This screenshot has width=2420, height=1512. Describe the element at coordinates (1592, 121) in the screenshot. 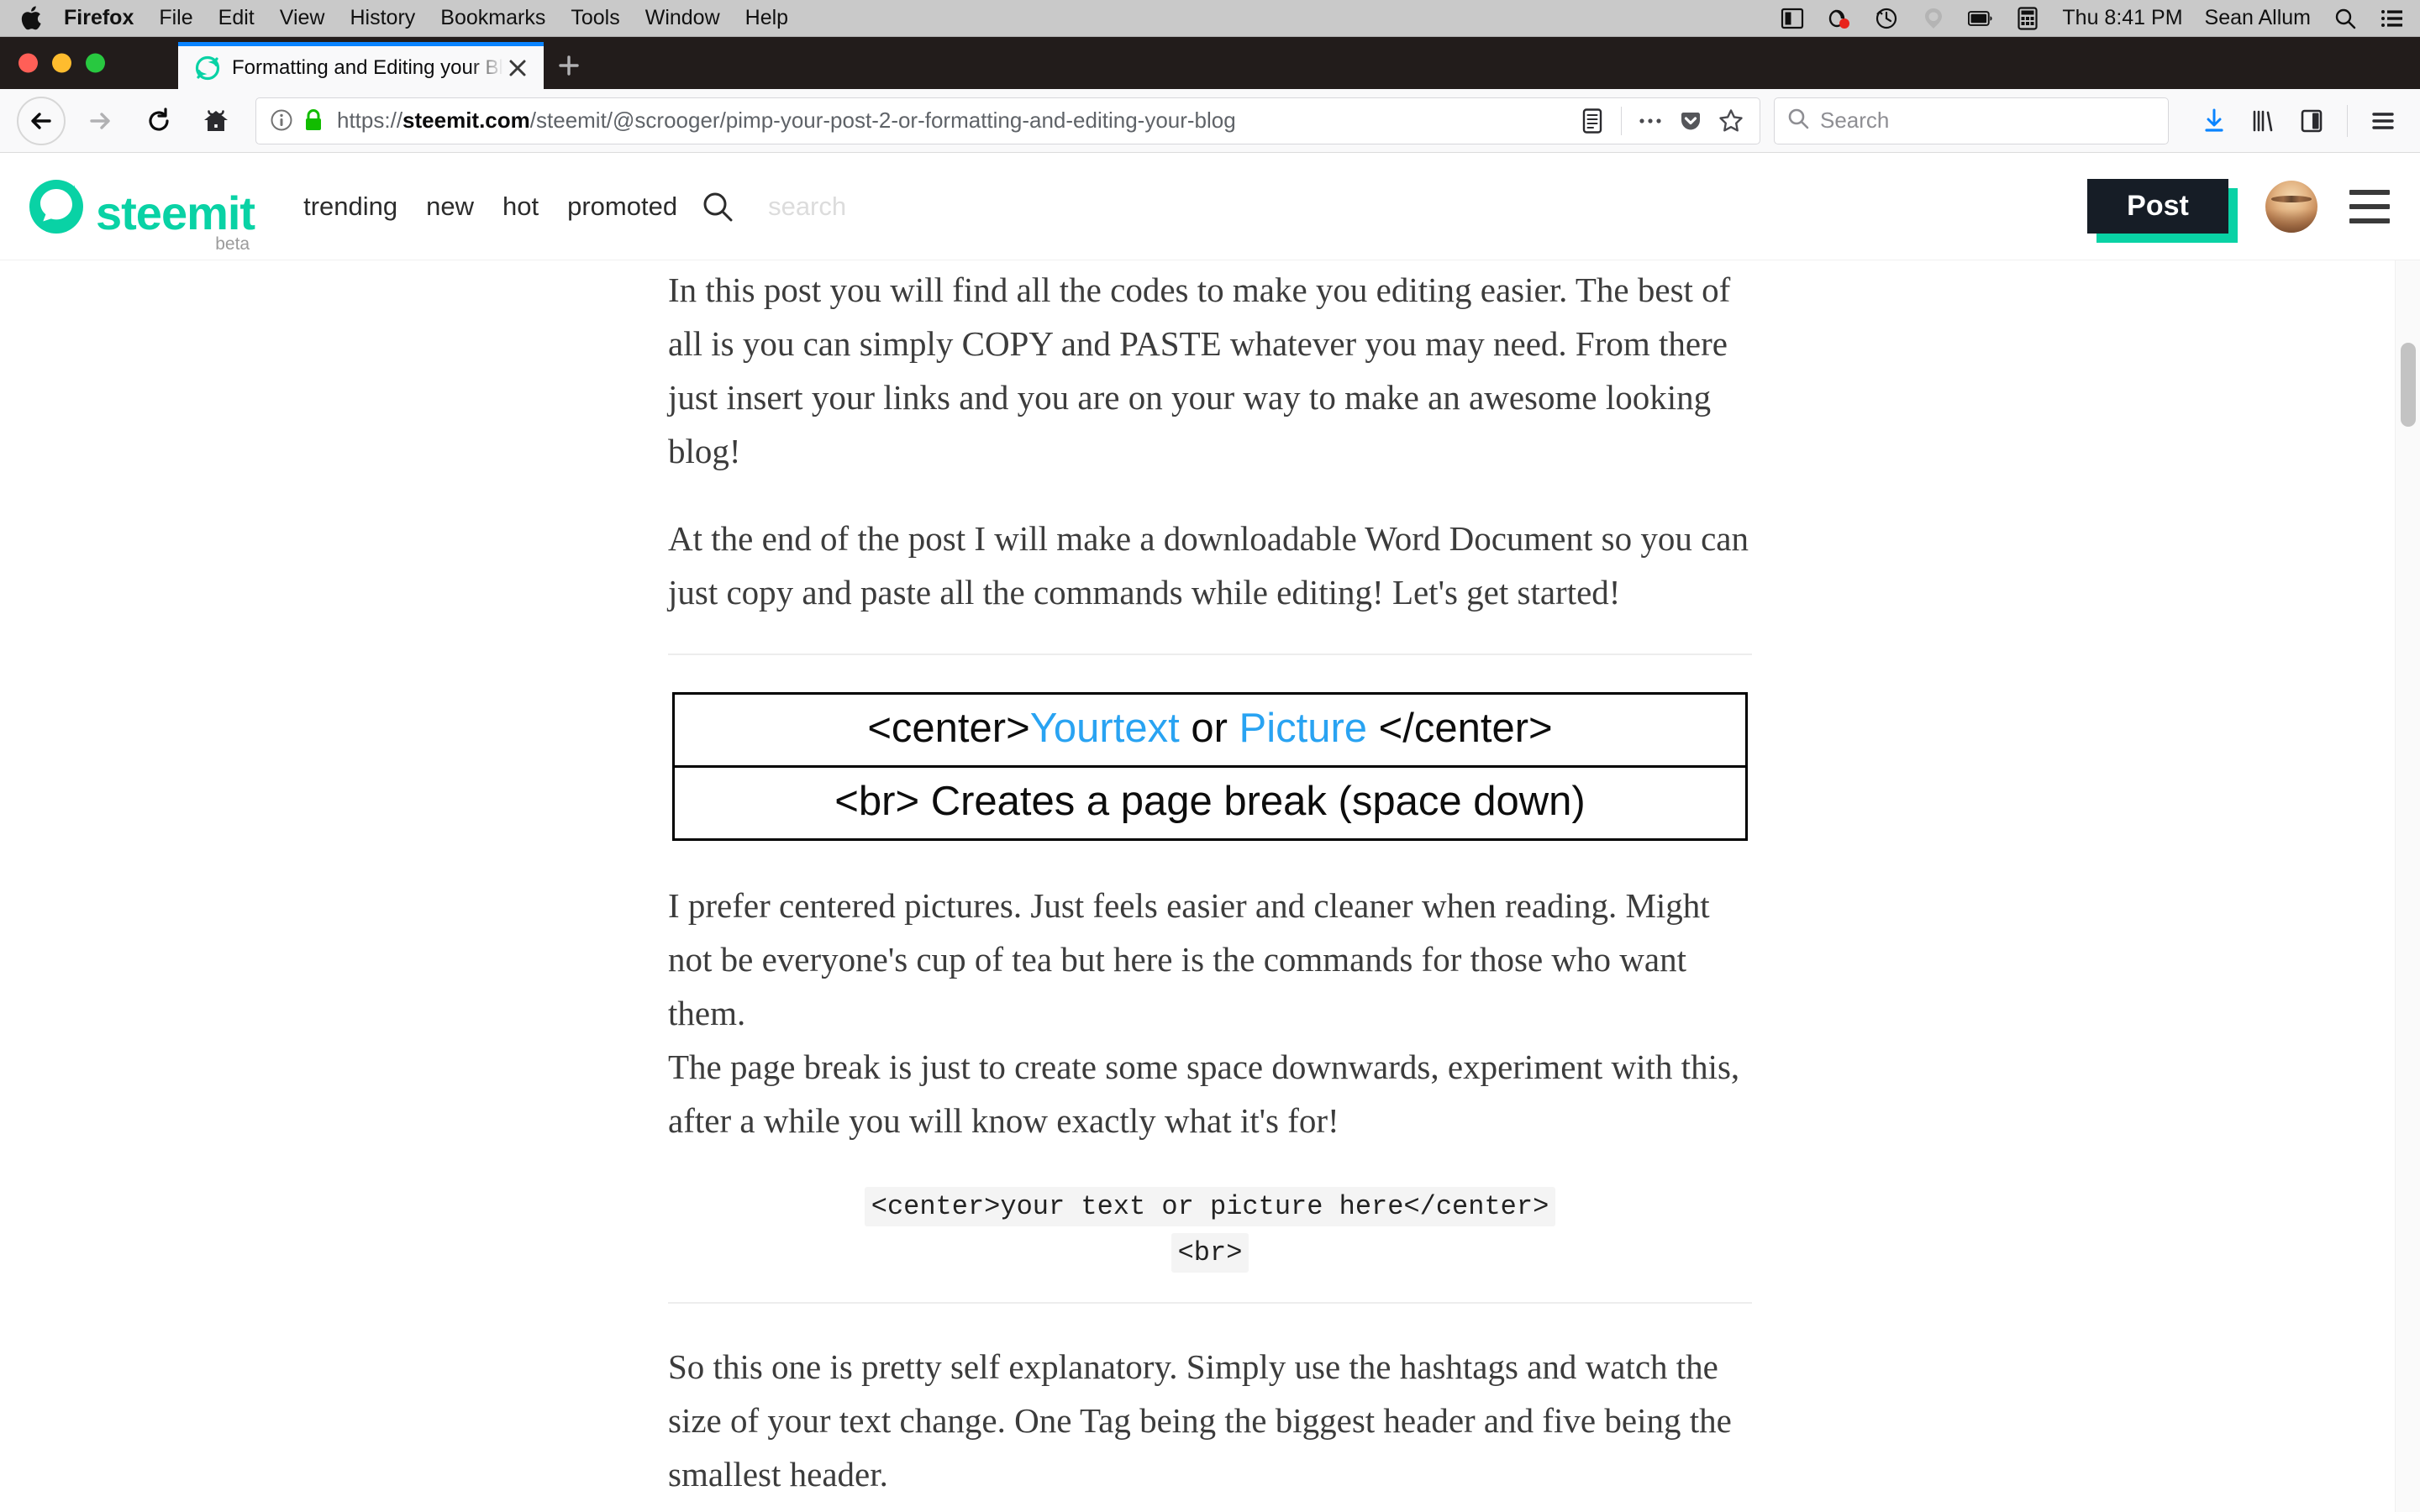

I see `reader-view-icon` at that location.